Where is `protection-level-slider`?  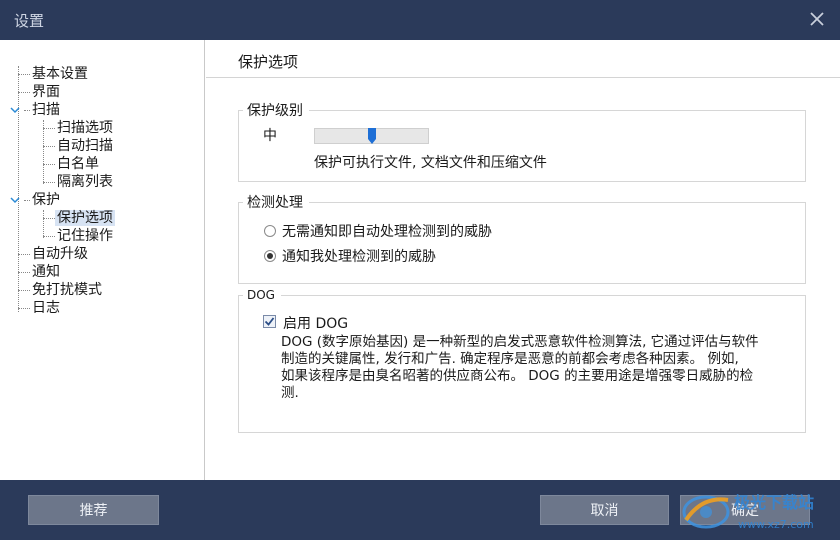
protection-level-slider is located at coordinates (371, 136).